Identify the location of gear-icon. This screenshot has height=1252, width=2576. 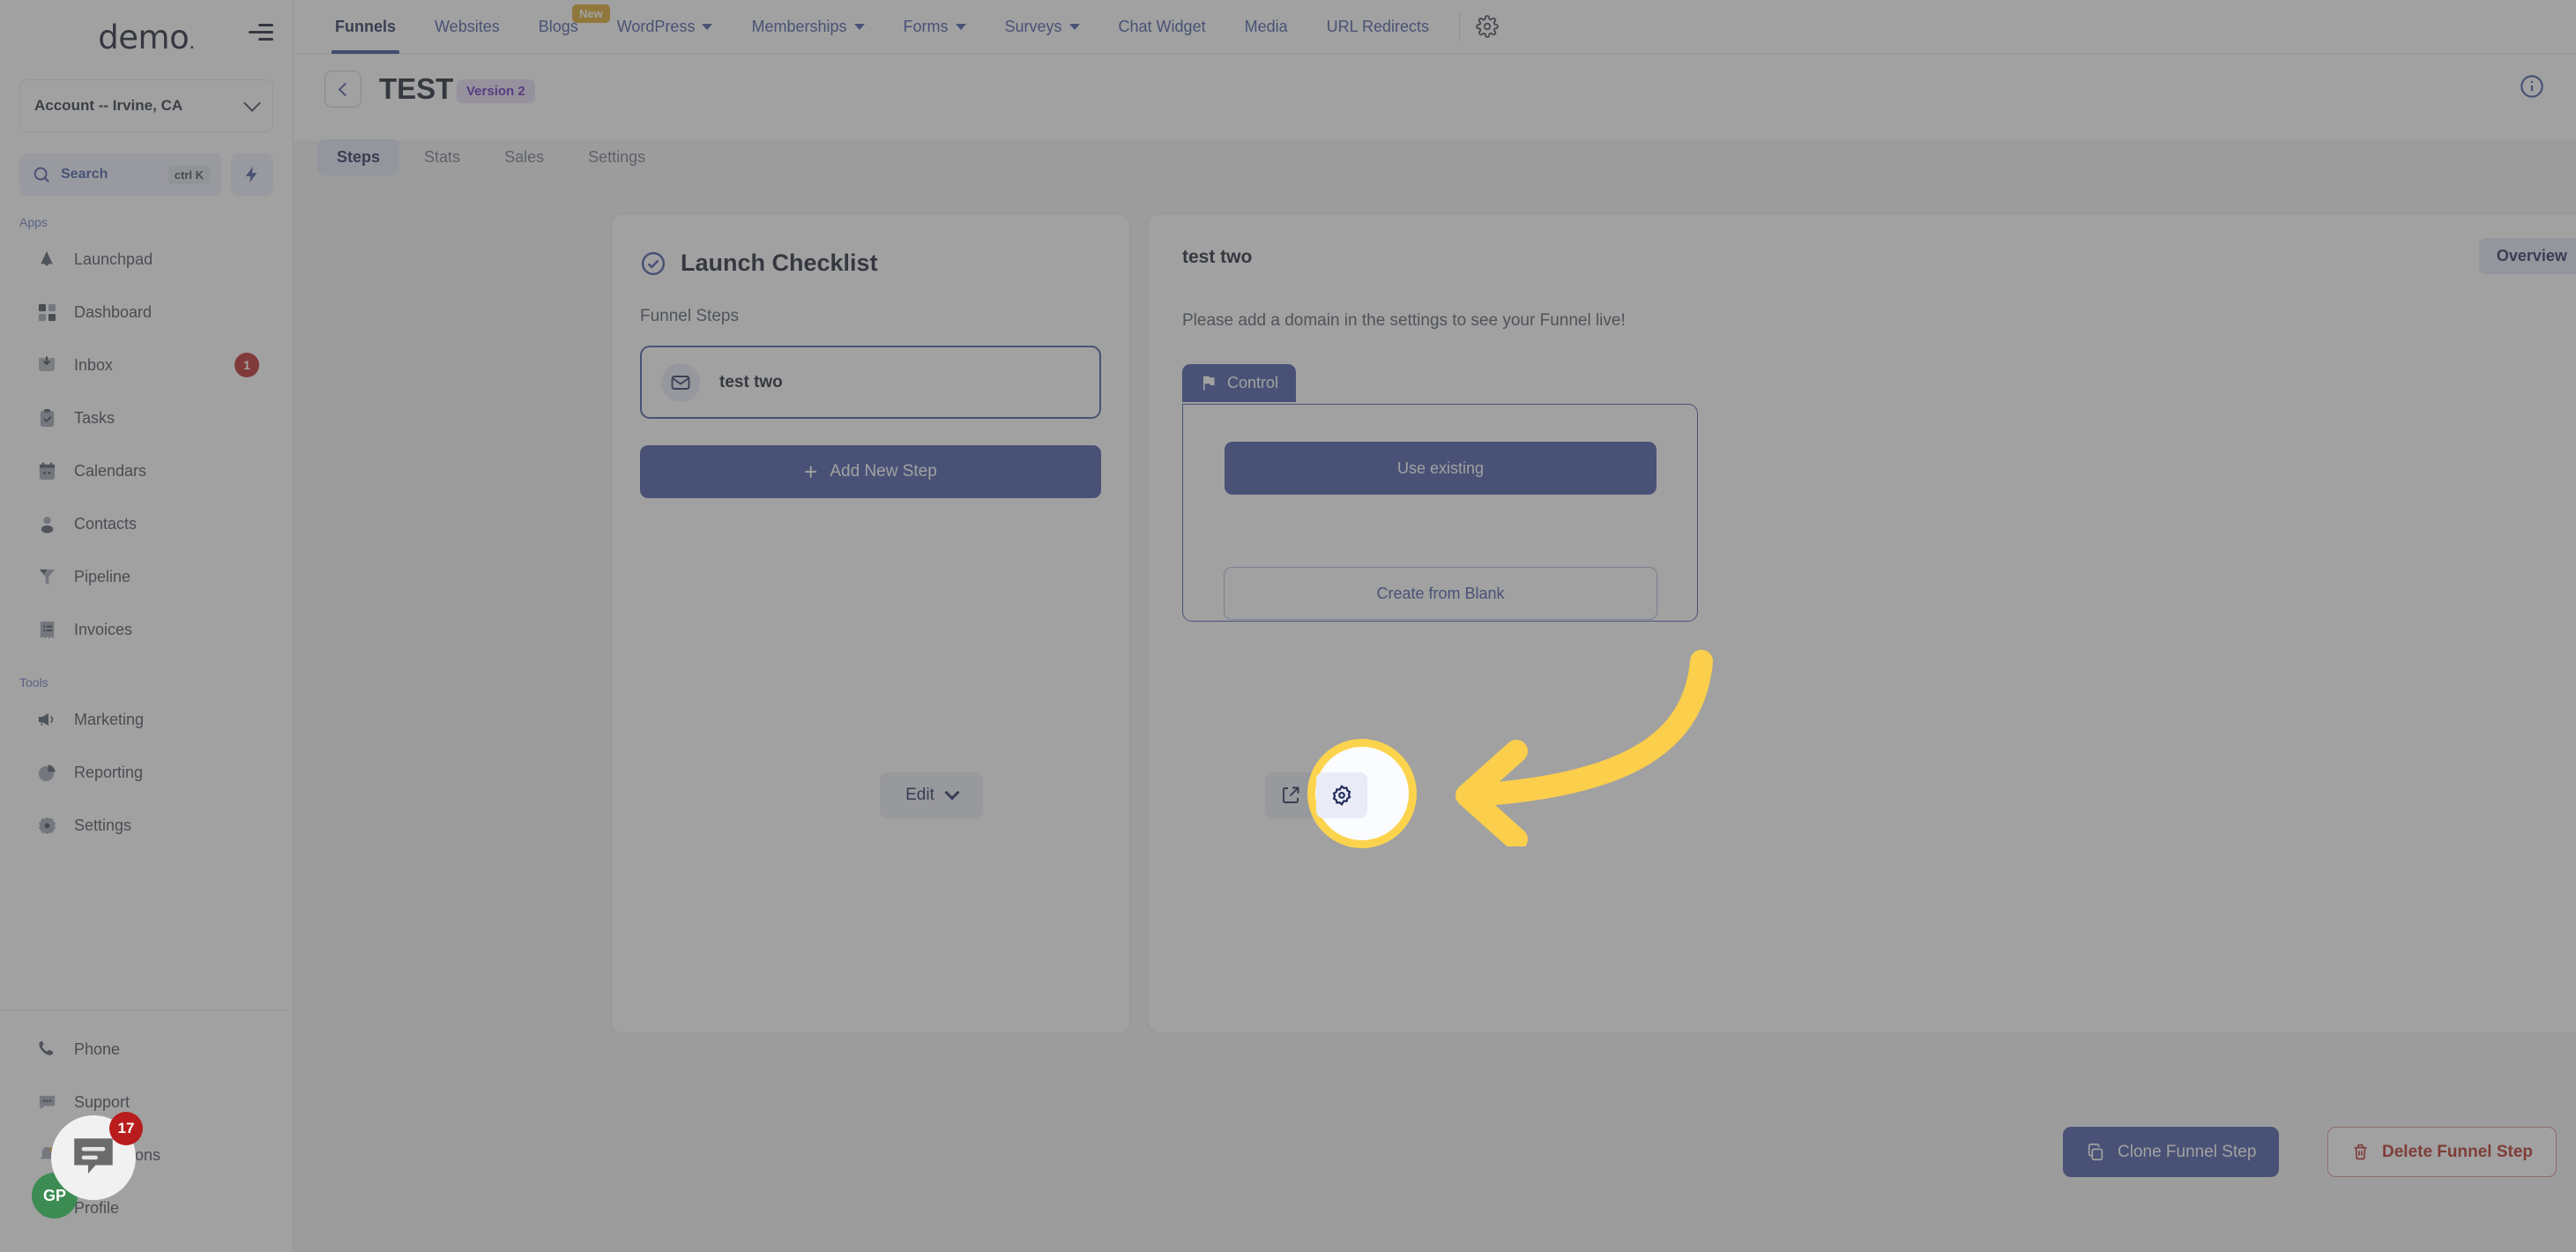
(47, 825).